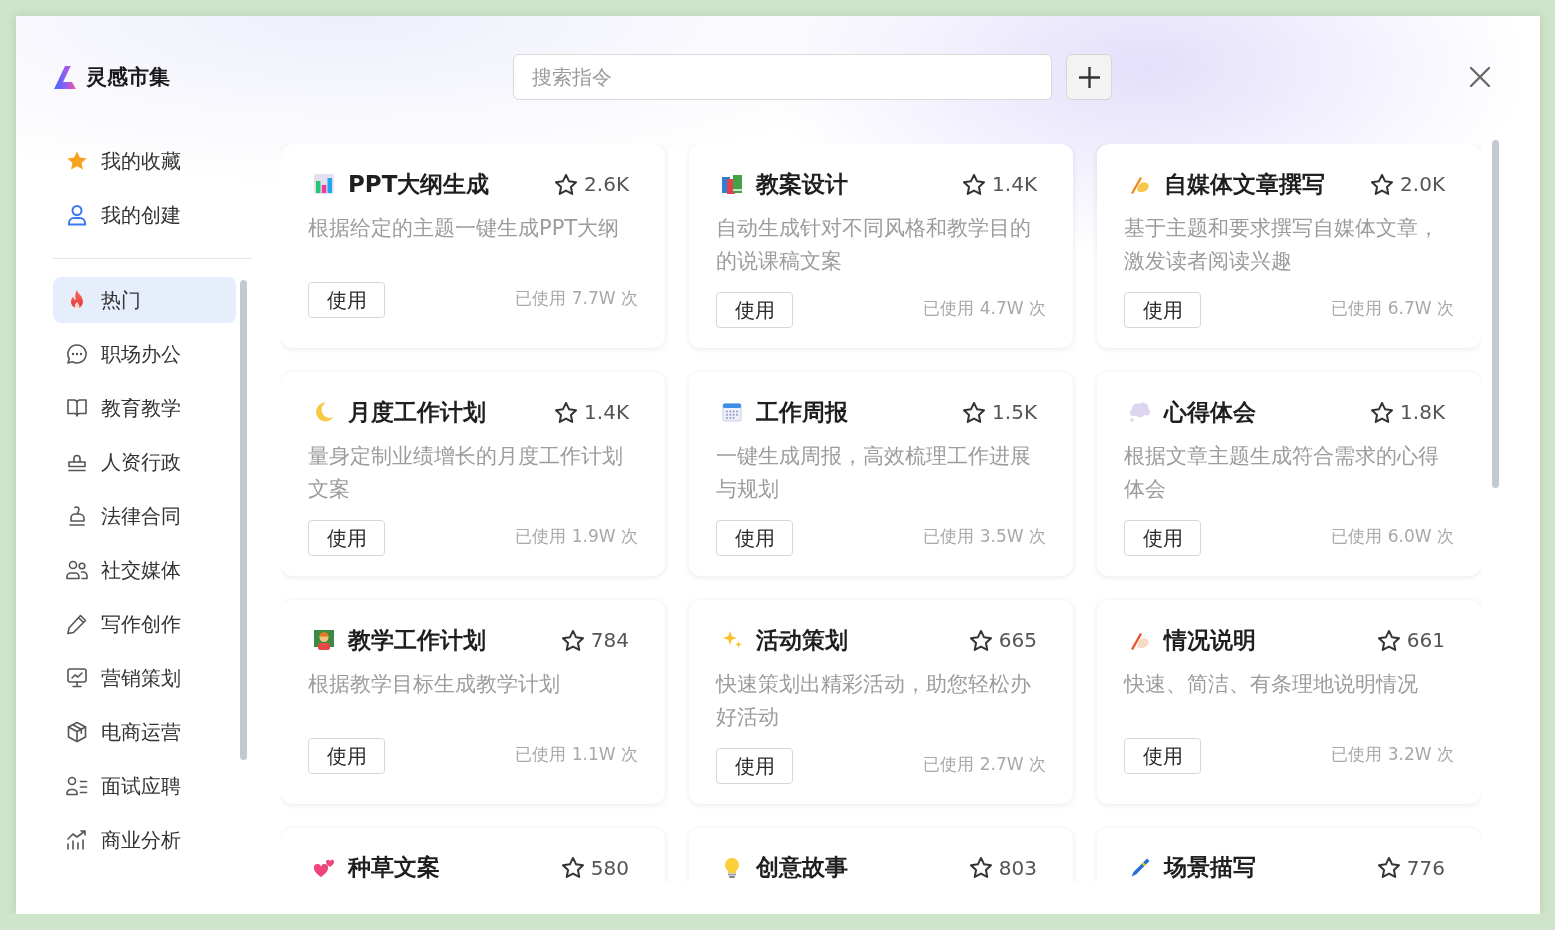 This screenshot has width=1555, height=930. I want to click on card-title: 教案设计, so click(802, 184).